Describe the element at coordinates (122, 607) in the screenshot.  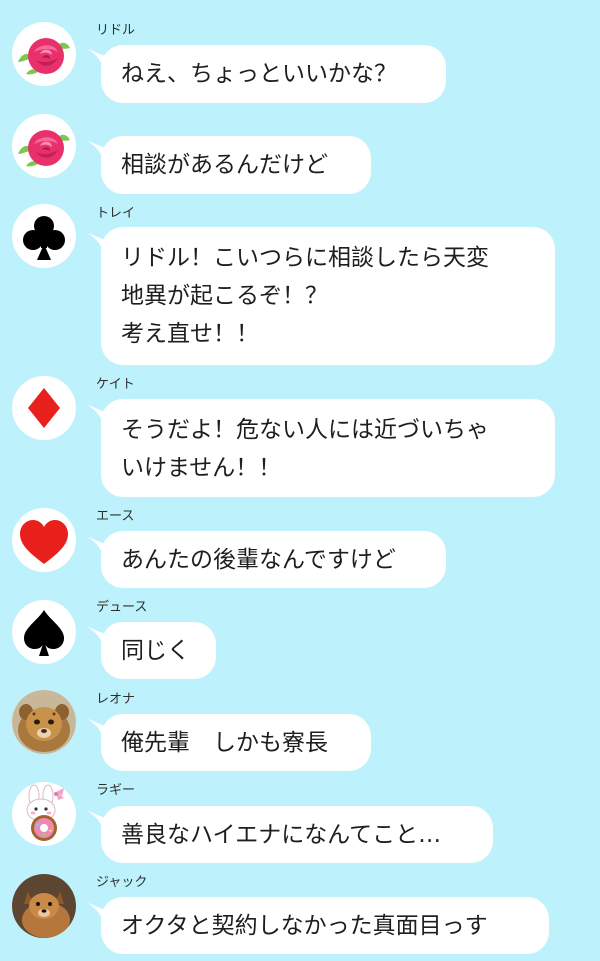
I see `sender-name: デュース` at that location.